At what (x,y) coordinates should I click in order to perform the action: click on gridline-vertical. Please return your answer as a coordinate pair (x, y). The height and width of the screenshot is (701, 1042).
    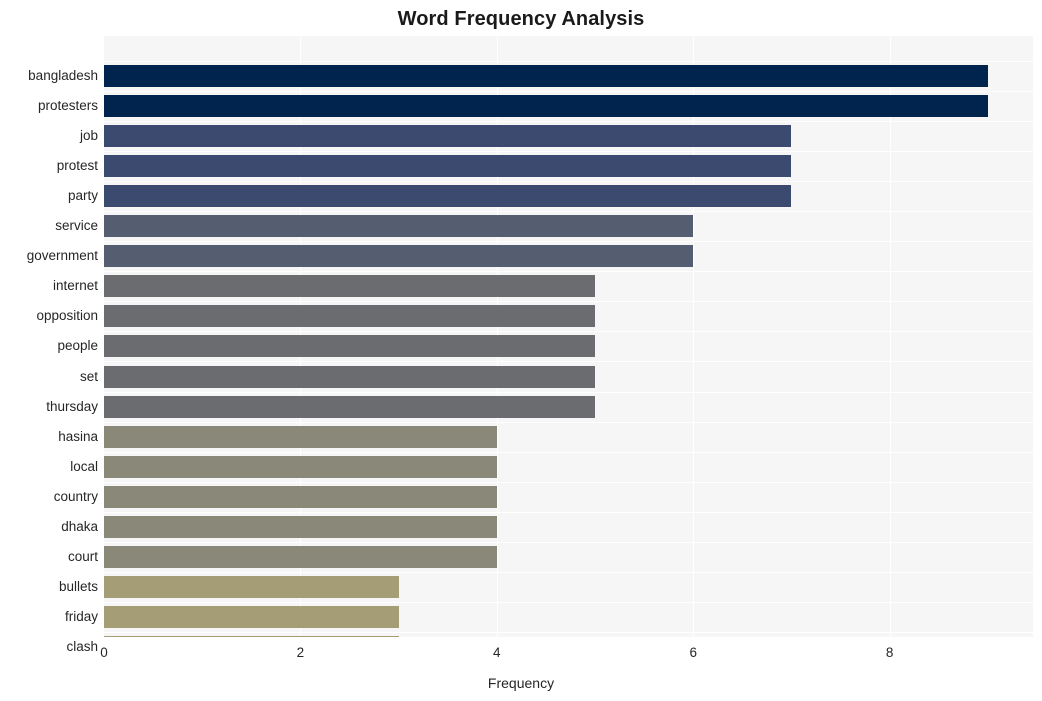
    Looking at the image, I should click on (890, 336).